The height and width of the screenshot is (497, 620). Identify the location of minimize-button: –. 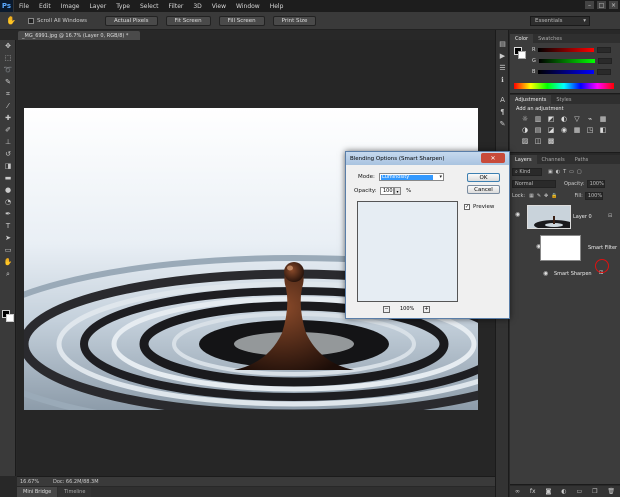
(589, 5).